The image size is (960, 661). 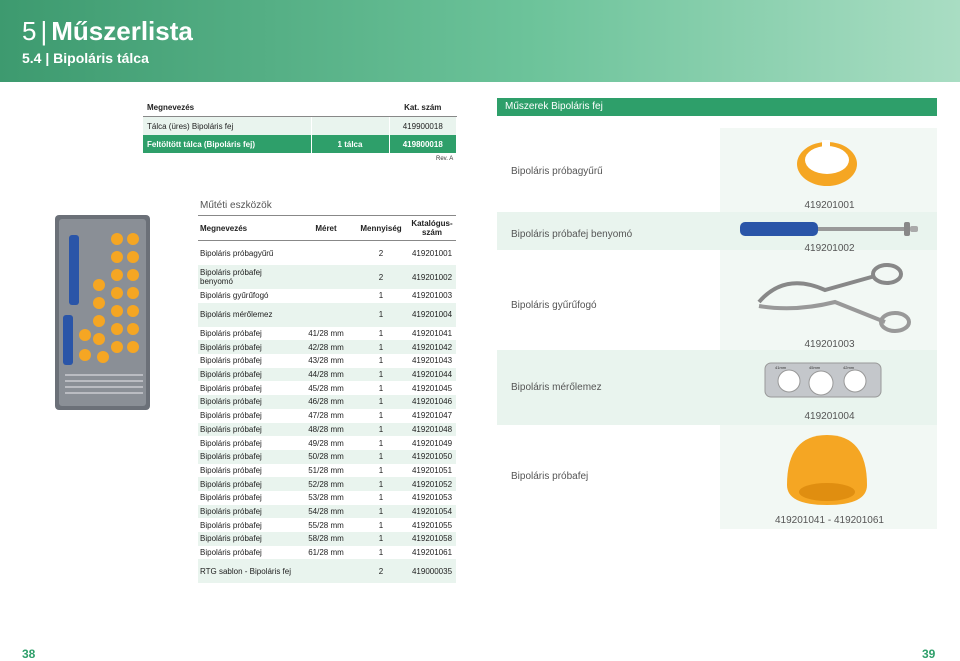 What do you see at coordinates (381, 228) in the screenshot?
I see `col-qty: Mennyiség` at bounding box center [381, 228].